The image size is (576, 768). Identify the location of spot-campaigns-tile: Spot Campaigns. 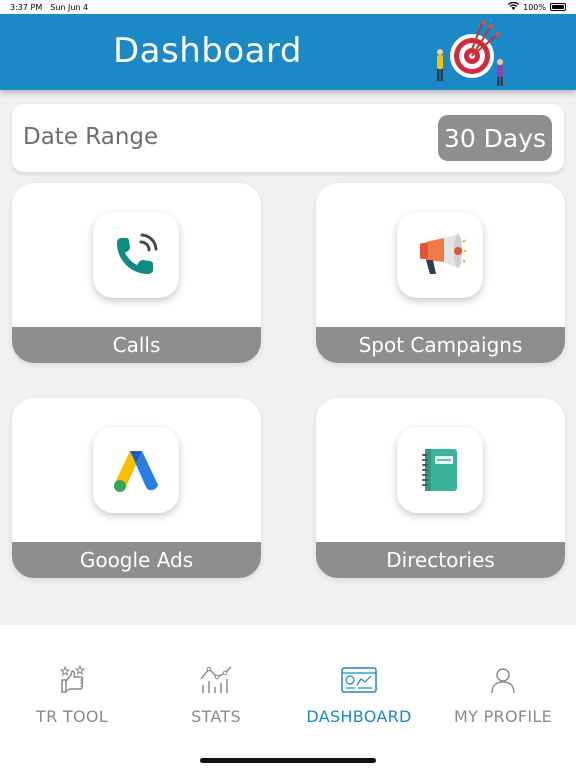
(440, 273).